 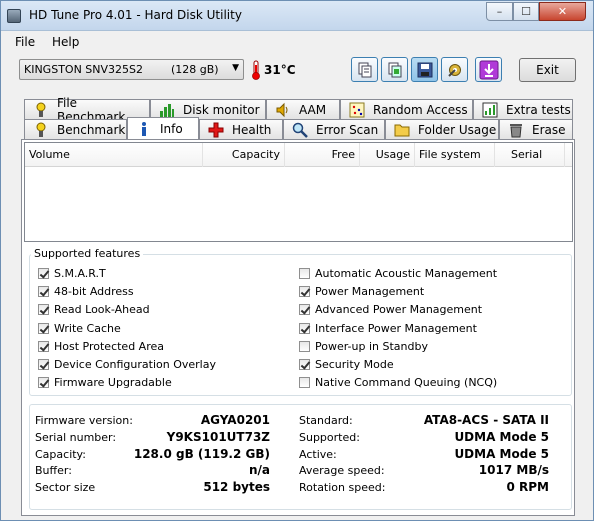 I want to click on detail-label: Average speed:, so click(x=342, y=471).